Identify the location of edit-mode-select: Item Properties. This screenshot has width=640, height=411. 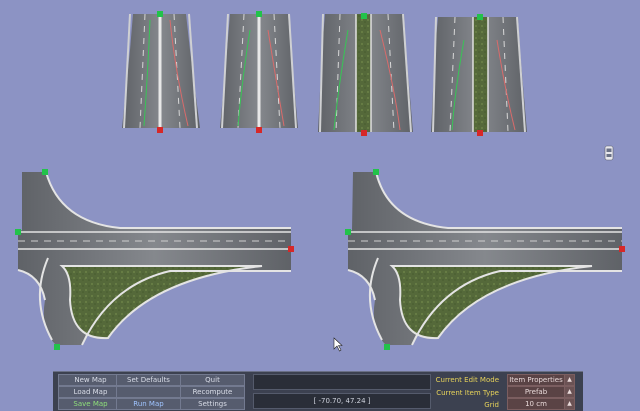
(536, 380).